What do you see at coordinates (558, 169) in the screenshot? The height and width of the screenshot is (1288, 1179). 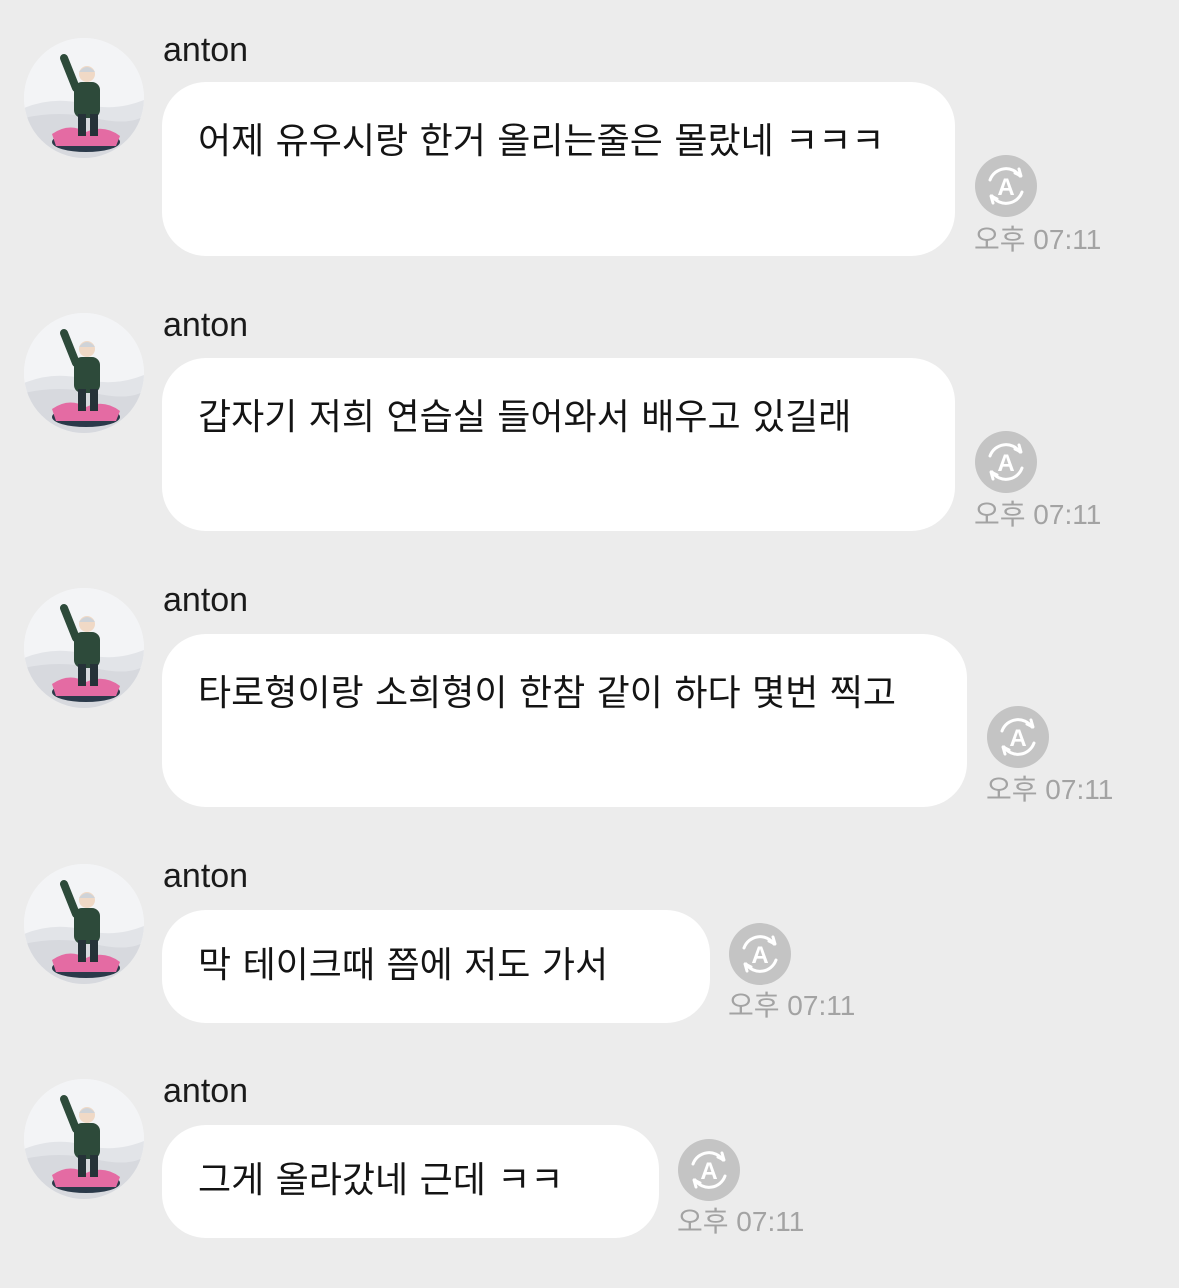 I see `message-bubble: 어제 유우시랑 한거 올리는줄은 몰랐네 ㅋㅋㅋ` at bounding box center [558, 169].